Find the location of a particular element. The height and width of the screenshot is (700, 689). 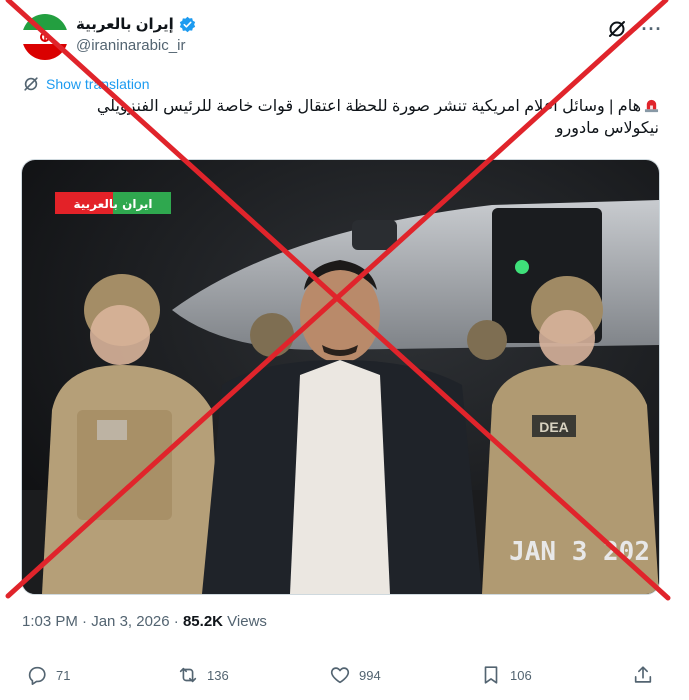

repost-count: 136 is located at coordinates (218, 675).